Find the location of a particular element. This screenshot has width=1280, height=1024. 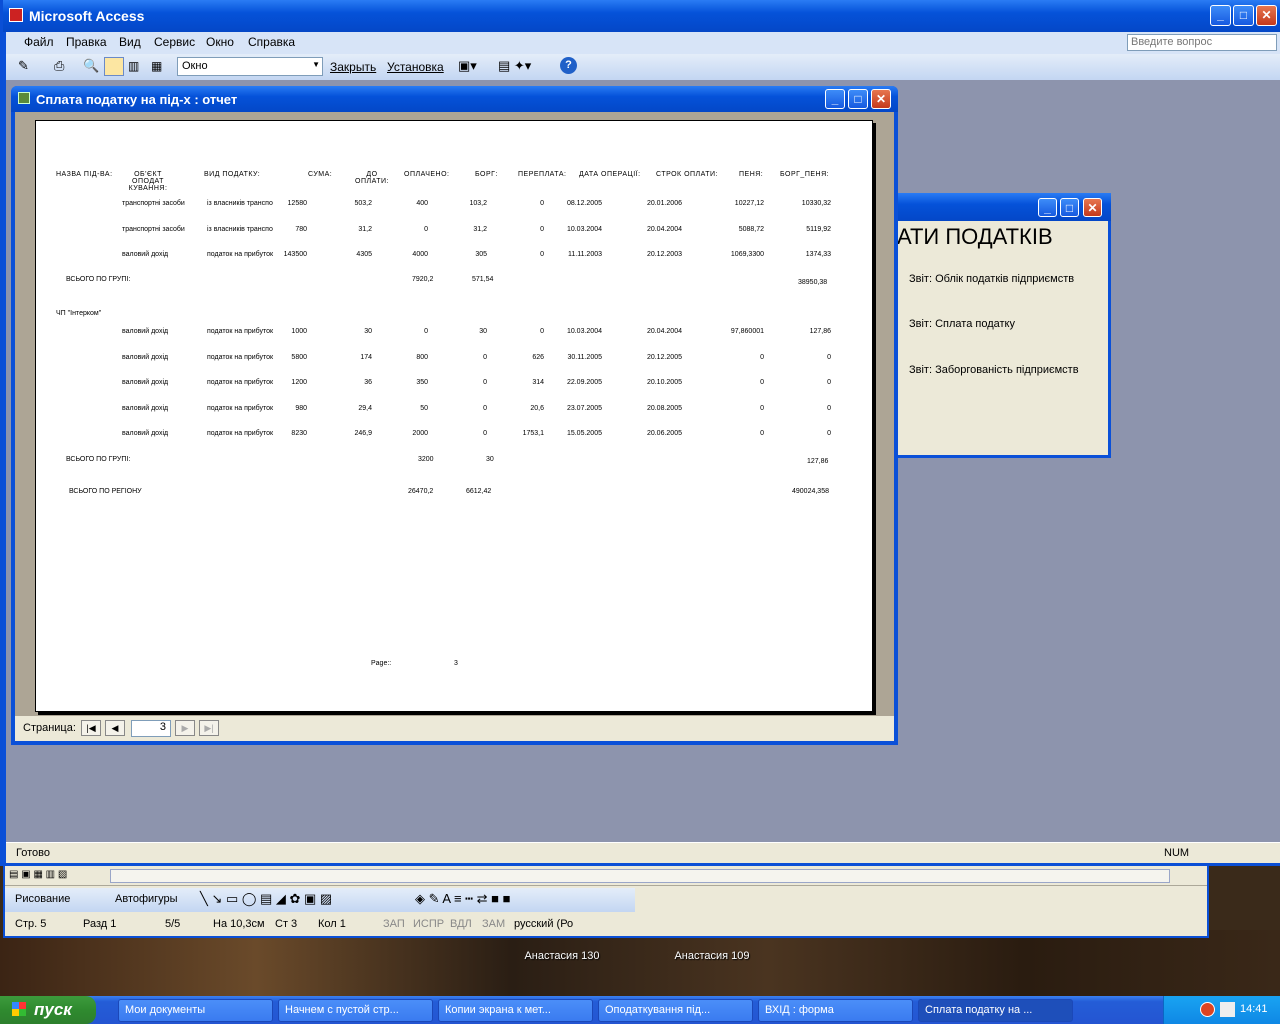

zoom-icon: 🔍 is located at coordinates (91, 66).